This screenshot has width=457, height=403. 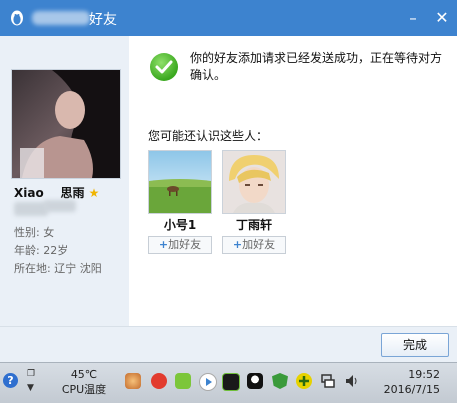 I want to click on success-message: 你的好友添加请求已经发送成功，正在等待对方确认。, so click(x=316, y=66).